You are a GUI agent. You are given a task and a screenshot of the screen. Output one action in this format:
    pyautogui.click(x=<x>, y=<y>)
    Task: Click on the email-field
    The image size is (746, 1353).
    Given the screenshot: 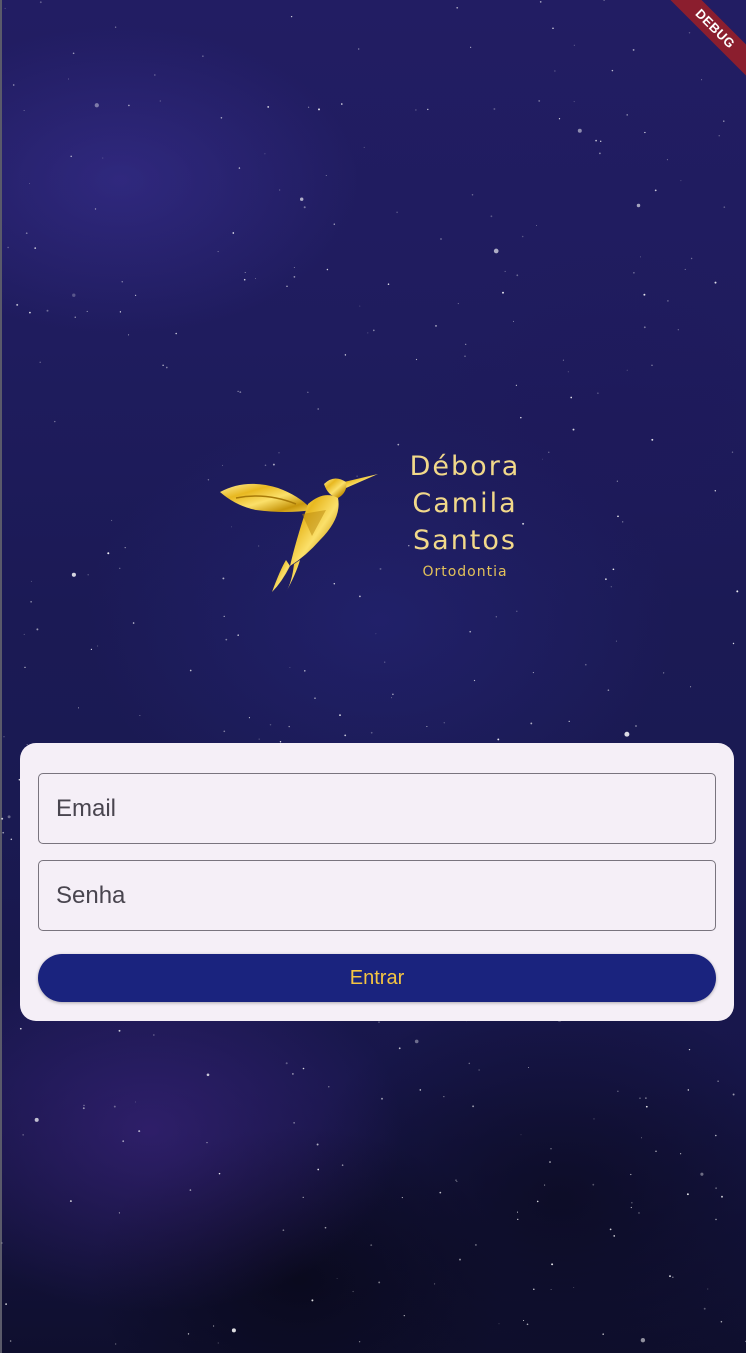 What is the action you would take?
    pyautogui.click(x=377, y=808)
    